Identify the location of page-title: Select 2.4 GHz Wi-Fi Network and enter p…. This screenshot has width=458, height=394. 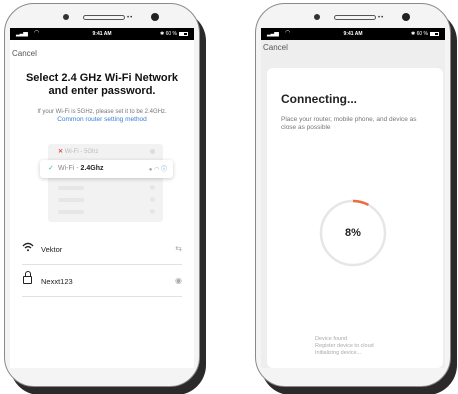
(102, 85).